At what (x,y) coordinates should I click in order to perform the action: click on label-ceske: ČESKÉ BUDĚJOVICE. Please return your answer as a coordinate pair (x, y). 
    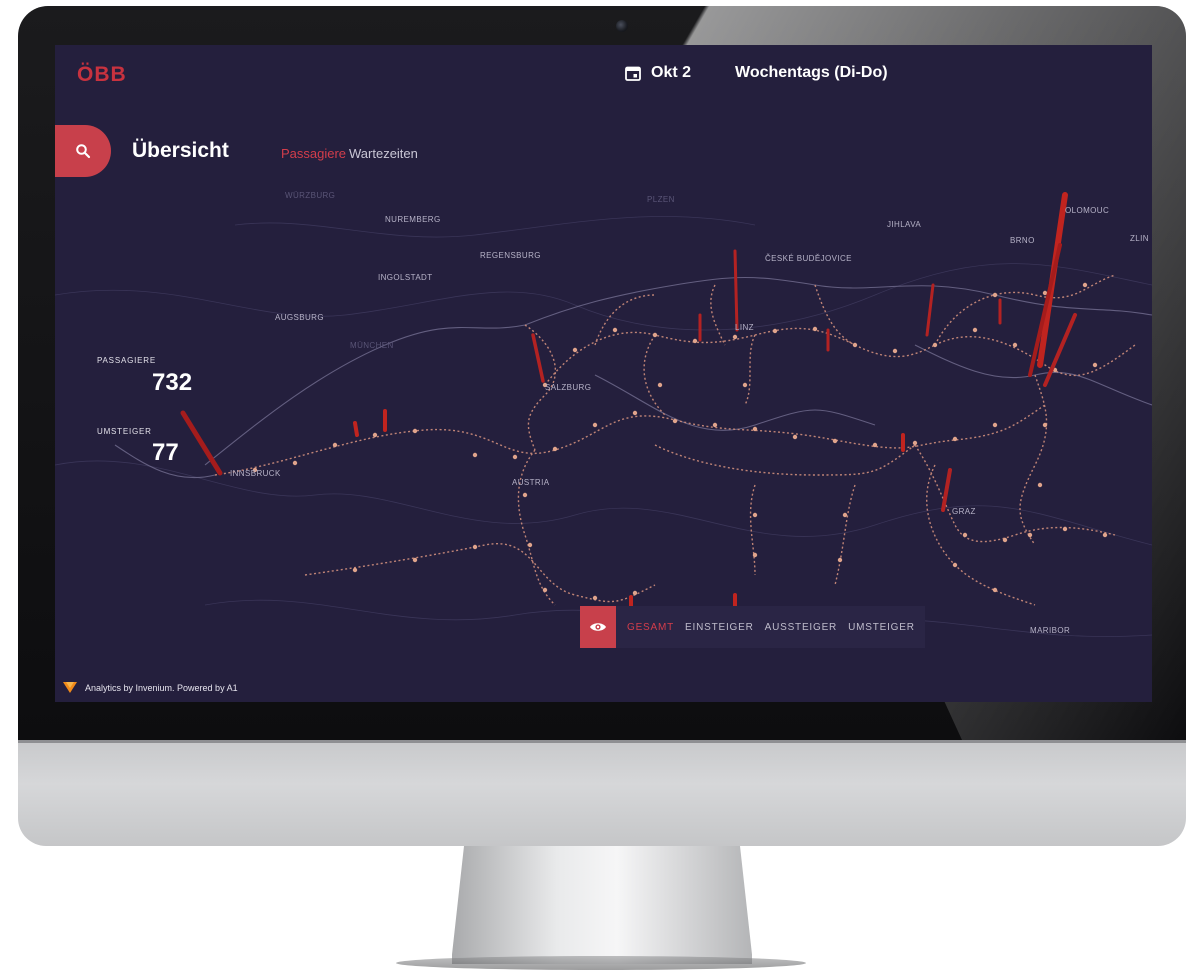
    Looking at the image, I should click on (808, 258).